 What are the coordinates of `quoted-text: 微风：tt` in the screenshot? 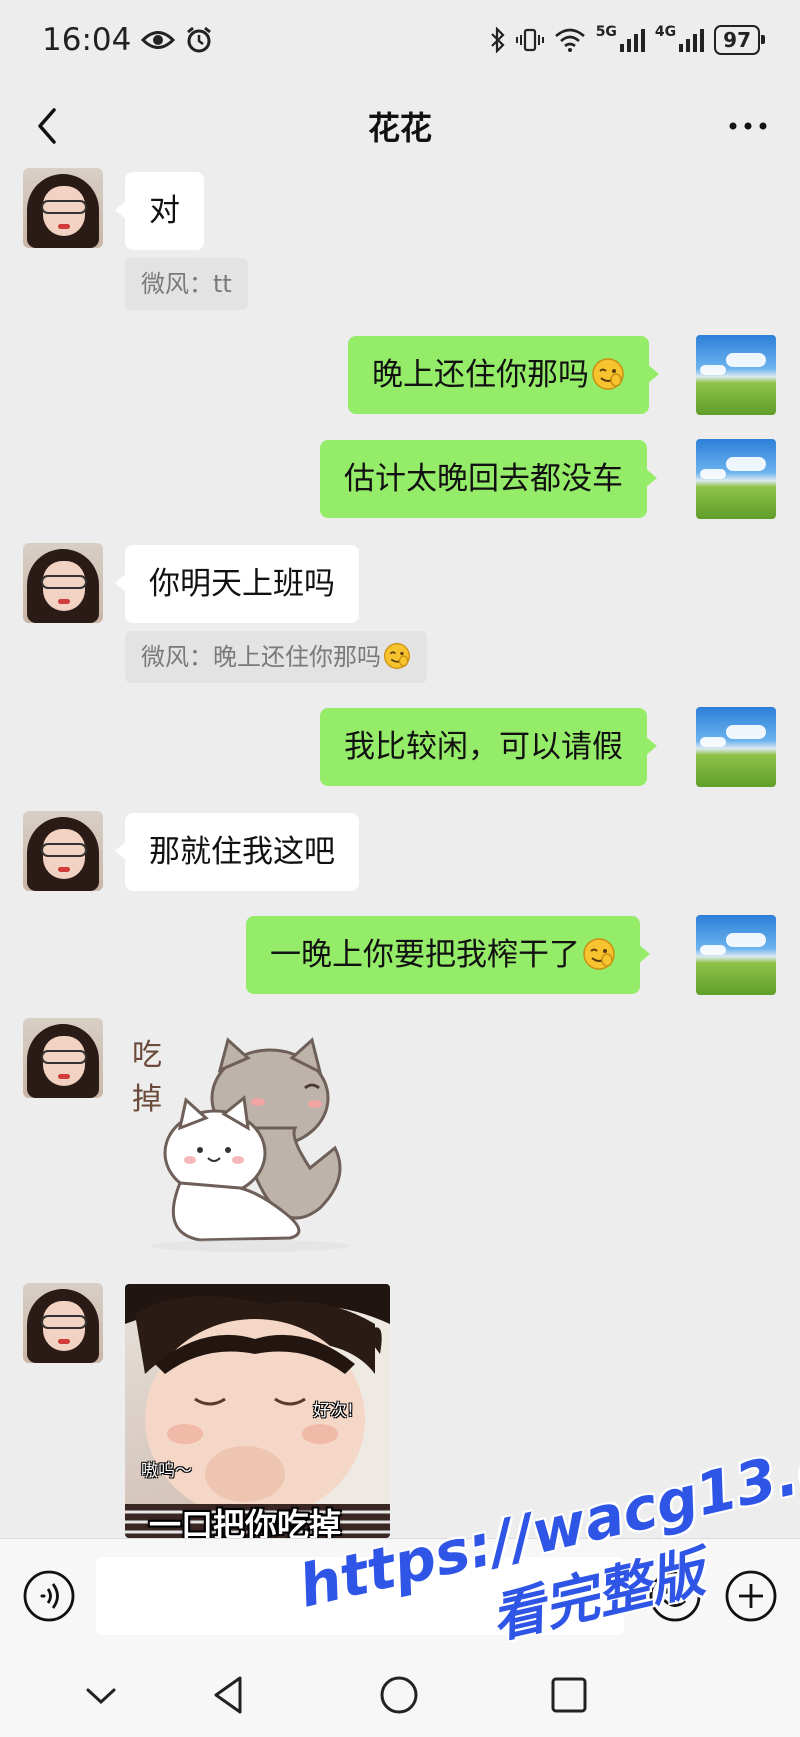 It's located at (186, 284).